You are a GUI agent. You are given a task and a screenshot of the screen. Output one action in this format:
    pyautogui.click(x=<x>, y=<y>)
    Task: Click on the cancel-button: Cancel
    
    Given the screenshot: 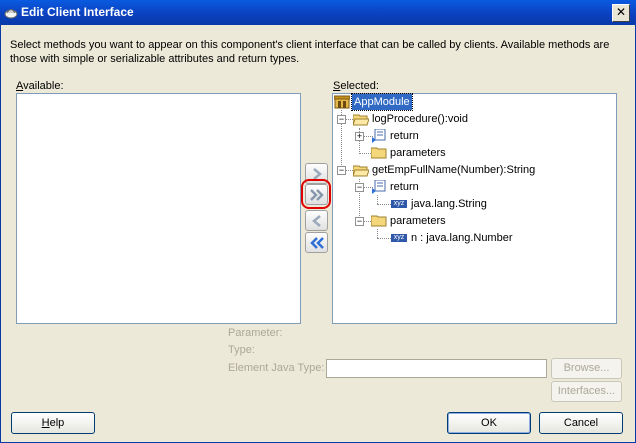 What is the action you would take?
    pyautogui.click(x=581, y=423)
    